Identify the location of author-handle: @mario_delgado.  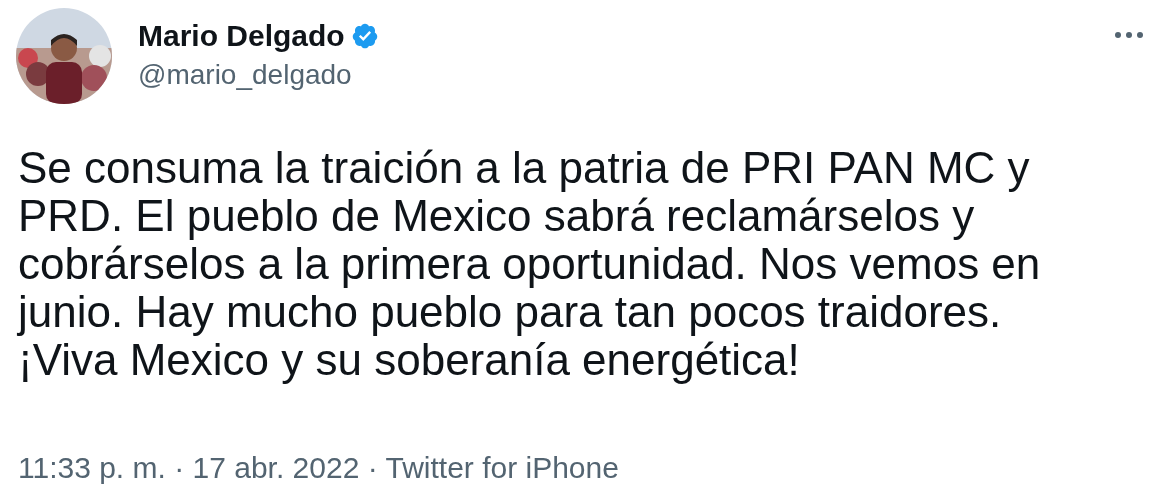
(258, 75).